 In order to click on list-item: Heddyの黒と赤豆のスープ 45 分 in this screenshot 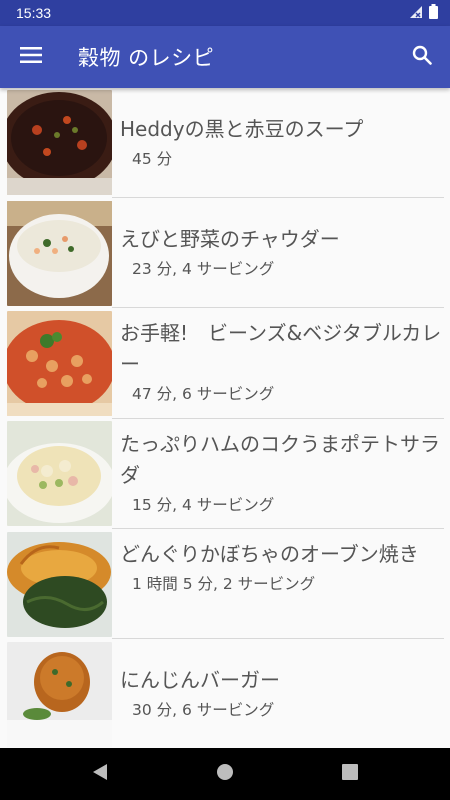, I will do `click(225, 143)`.